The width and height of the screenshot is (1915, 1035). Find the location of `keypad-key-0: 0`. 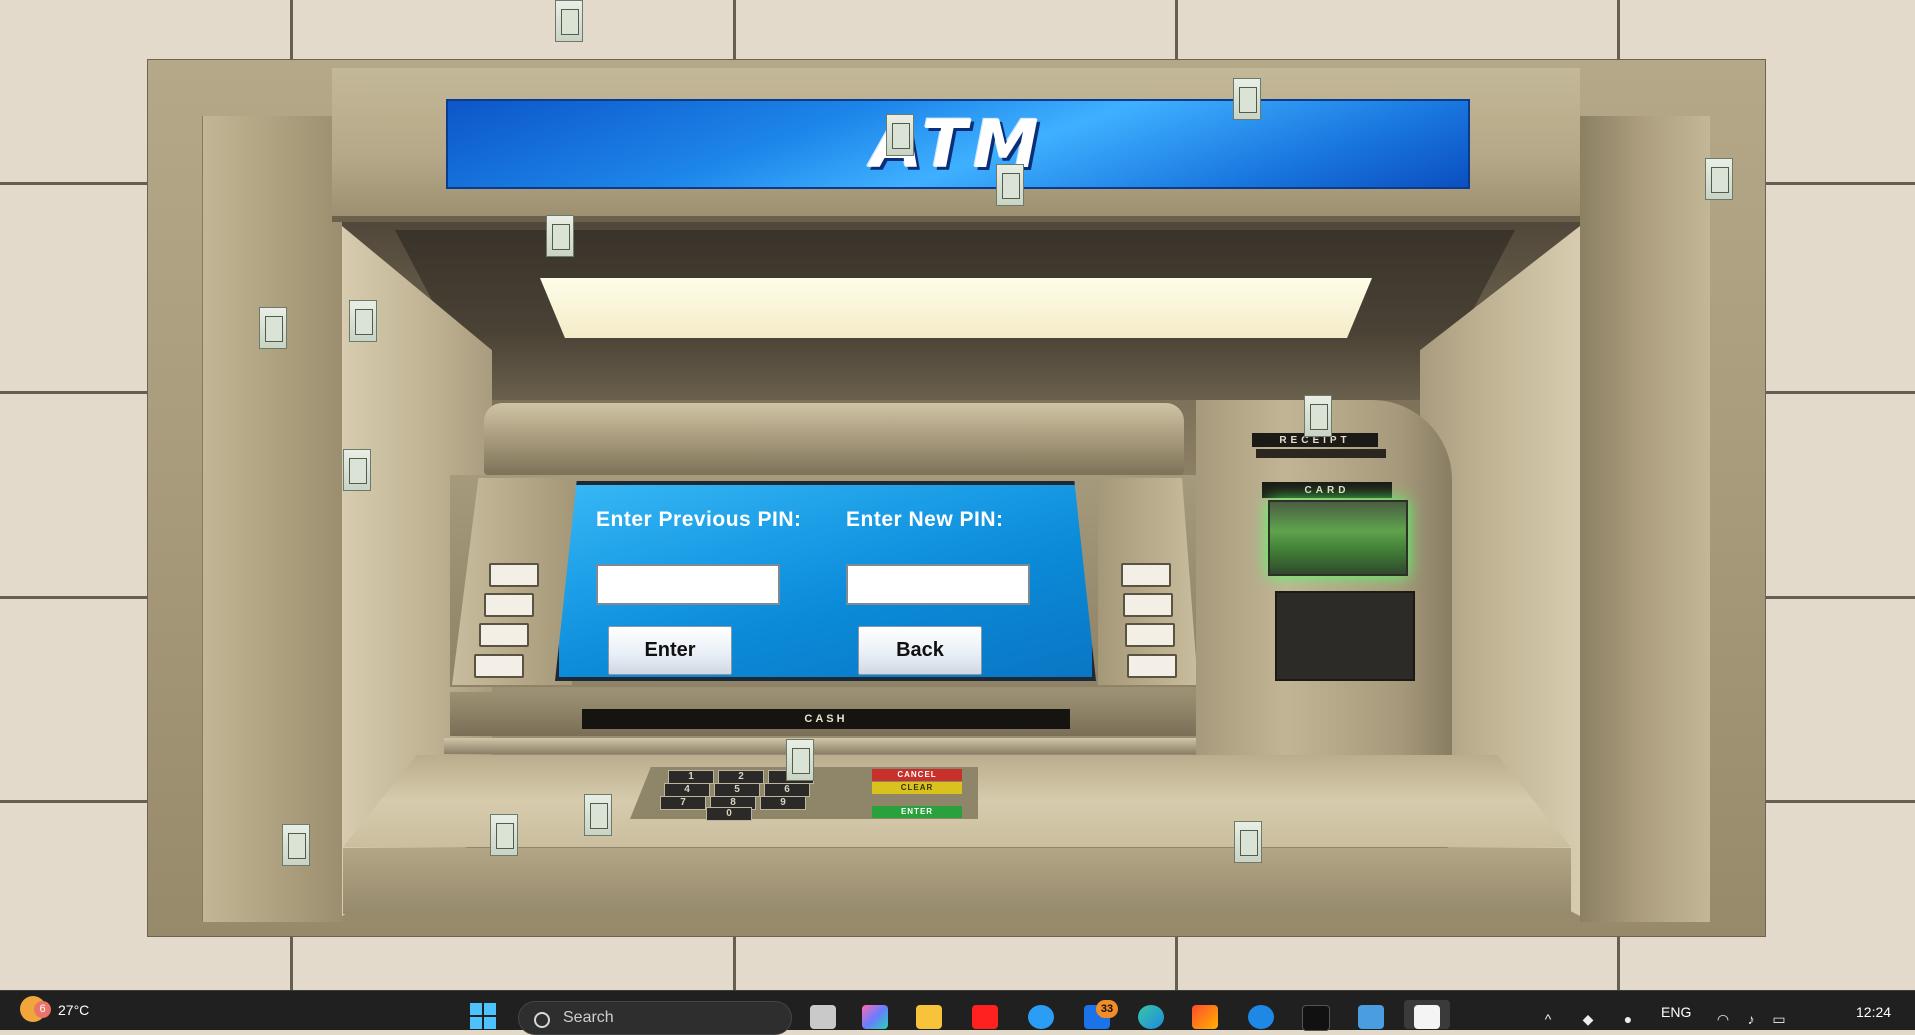

keypad-key-0: 0 is located at coordinates (729, 814).